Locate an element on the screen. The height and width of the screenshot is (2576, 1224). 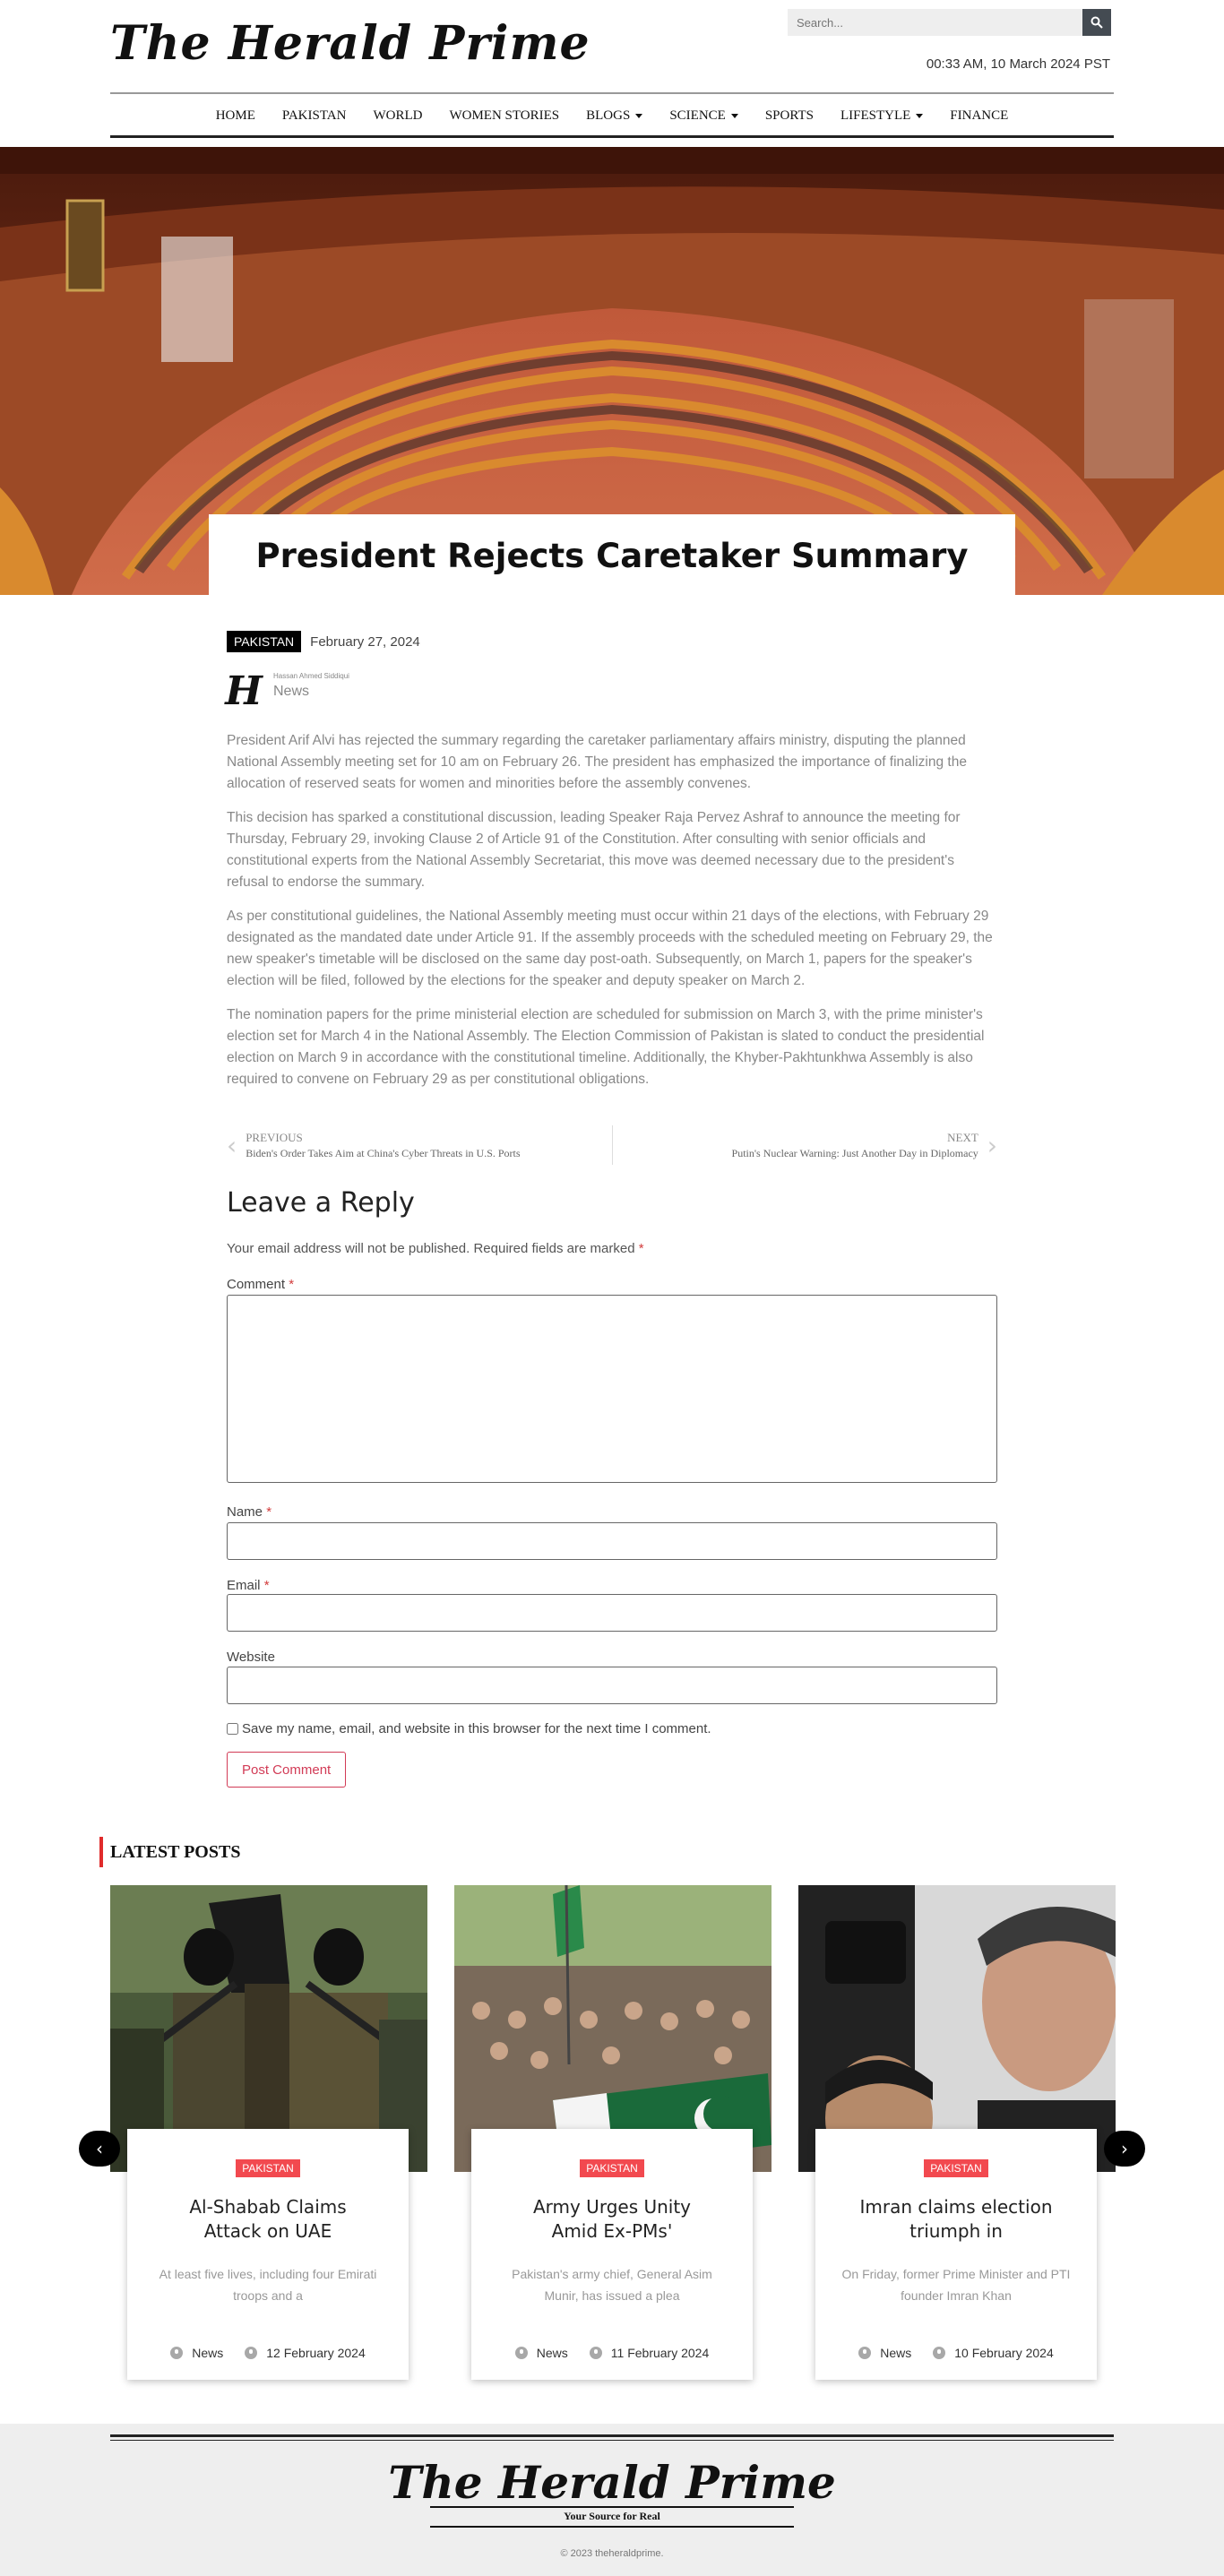
post-title: Army Urges Unity Amid Ex-PMs' is located at coordinates (612, 2219).